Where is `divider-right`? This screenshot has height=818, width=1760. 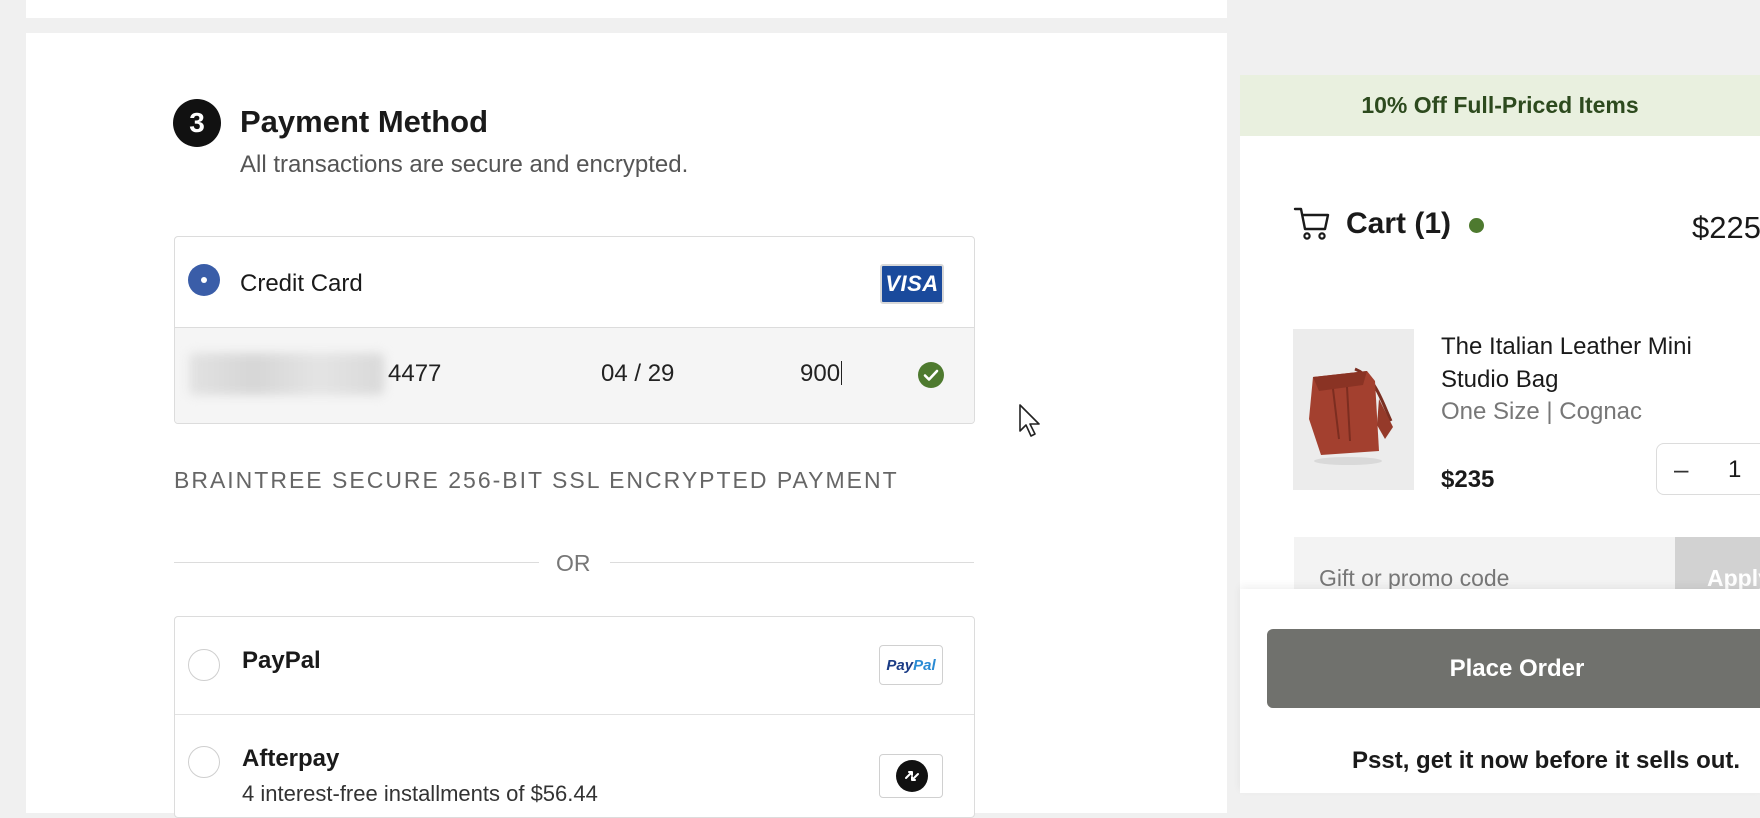 divider-right is located at coordinates (792, 562).